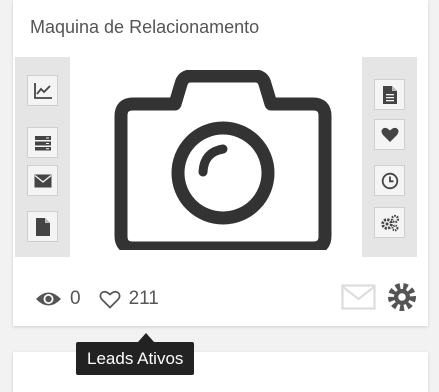  I want to click on server-list-icon, so click(42, 142).